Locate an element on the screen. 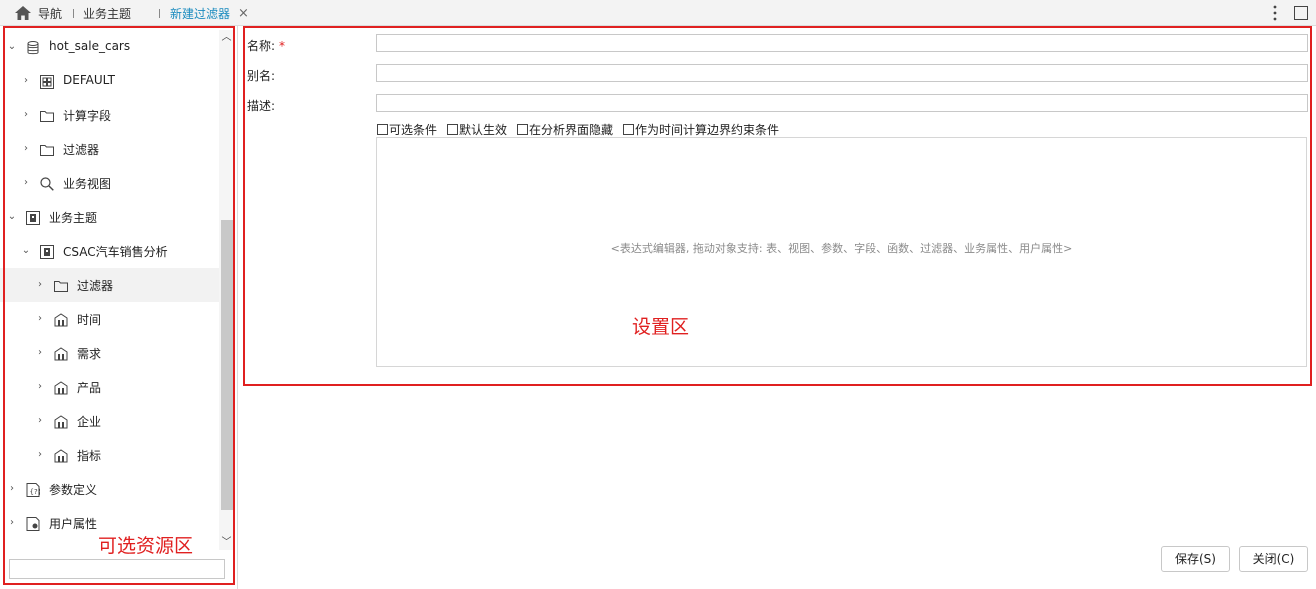  checkbox-label: 在分析界面隐藏 is located at coordinates (571, 130).